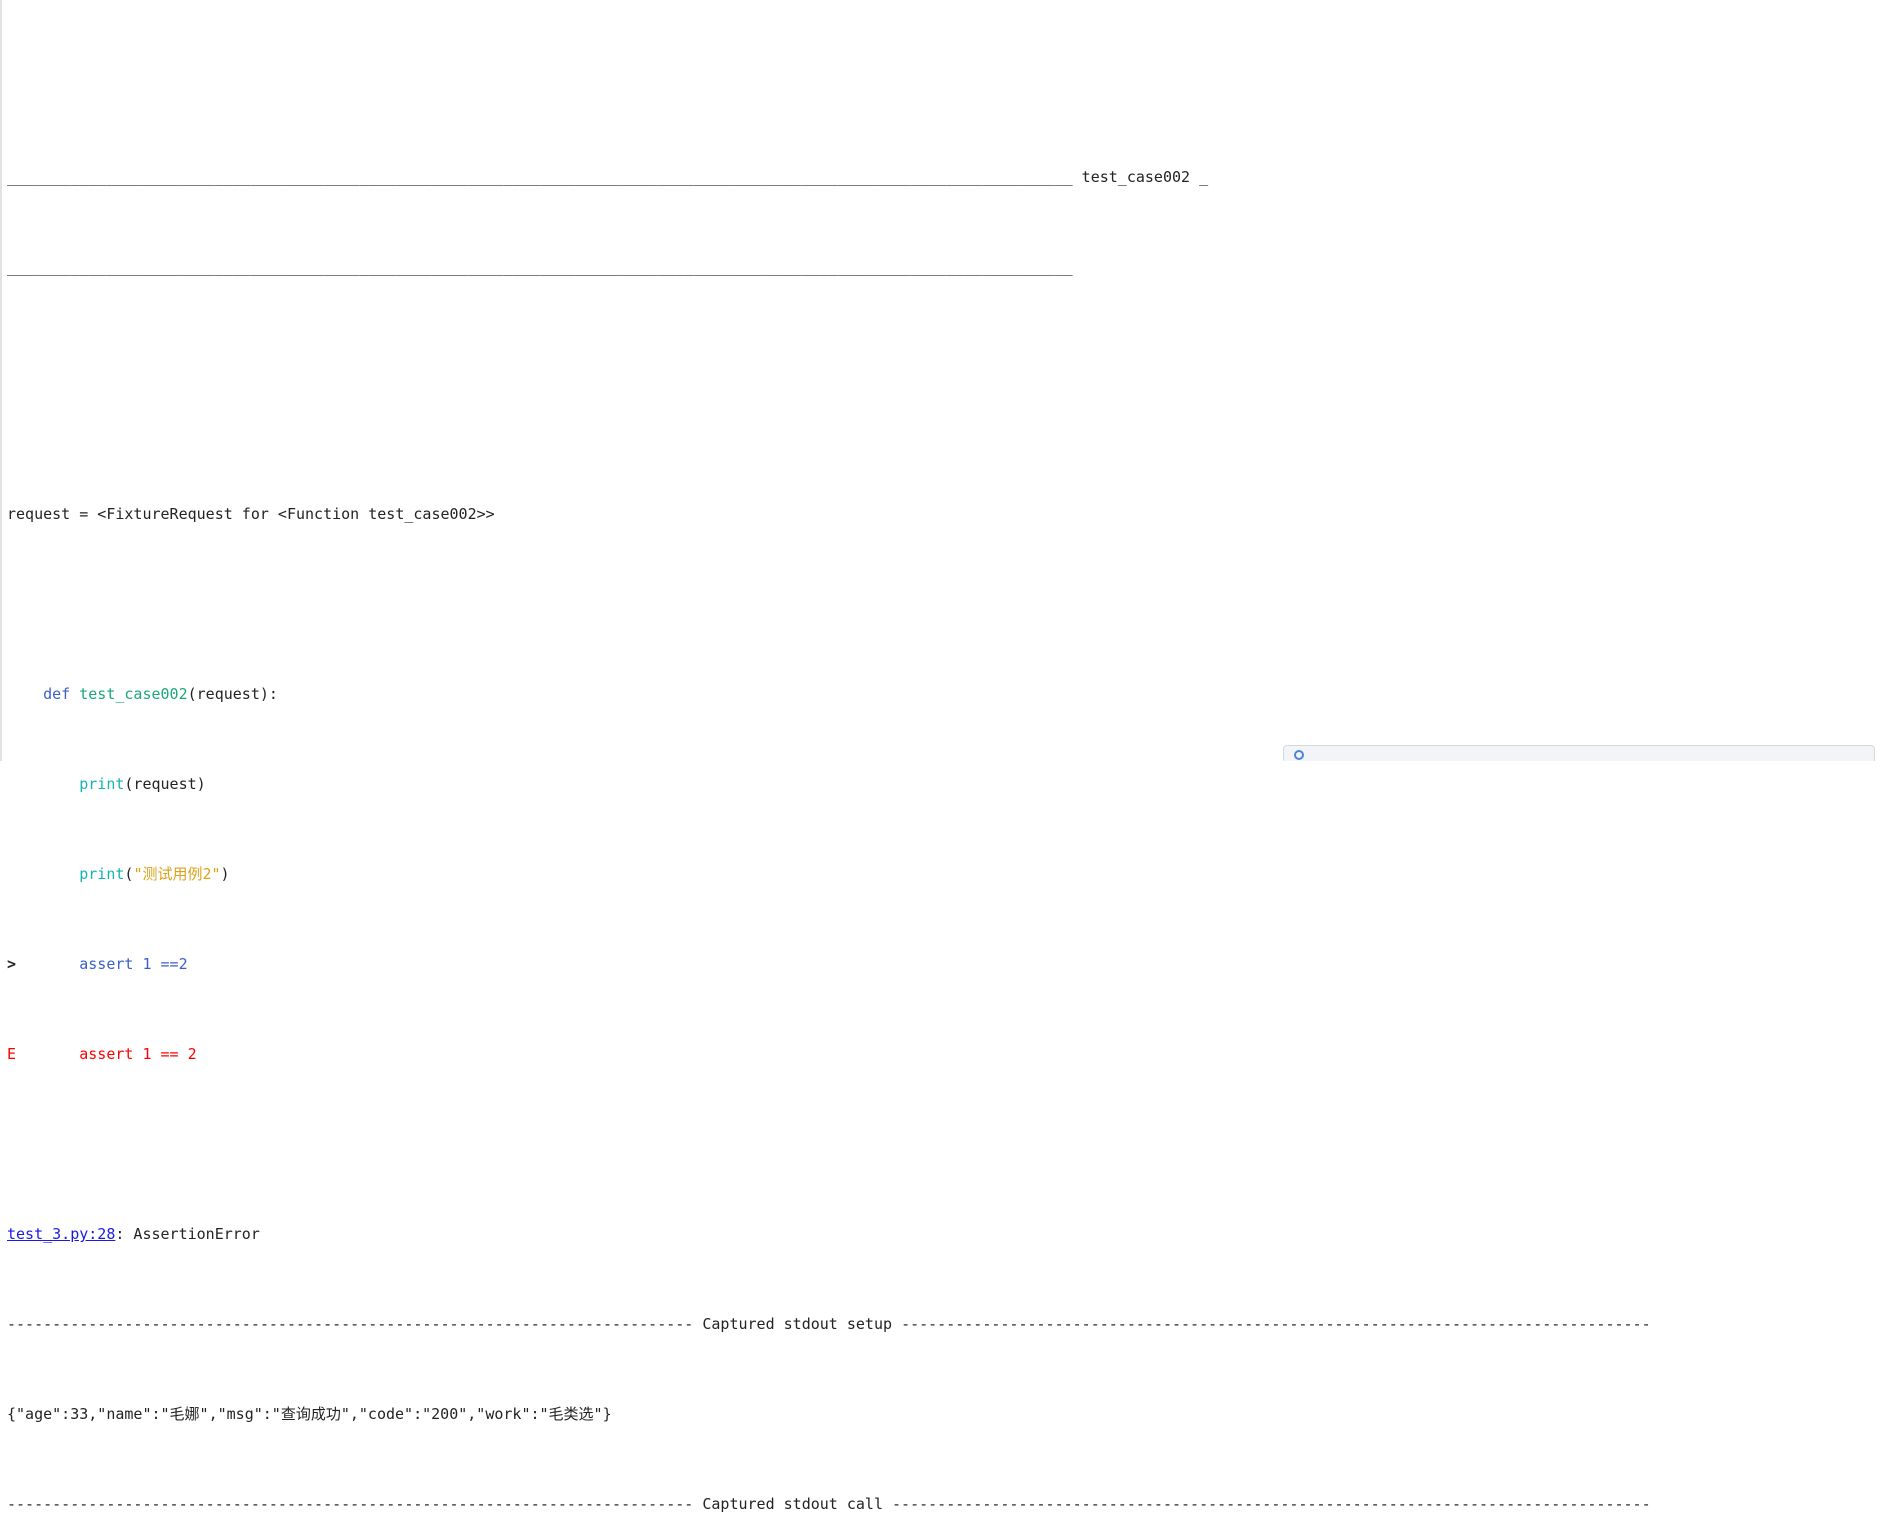  What do you see at coordinates (1579, 753) in the screenshot?
I see `floating-status-widget` at bounding box center [1579, 753].